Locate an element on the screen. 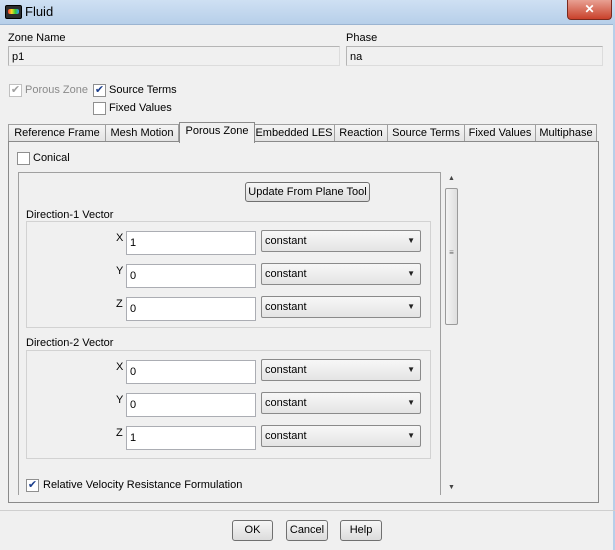 The height and width of the screenshot is (550, 615). scroll-up-icon: ▲ is located at coordinates (451, 178).